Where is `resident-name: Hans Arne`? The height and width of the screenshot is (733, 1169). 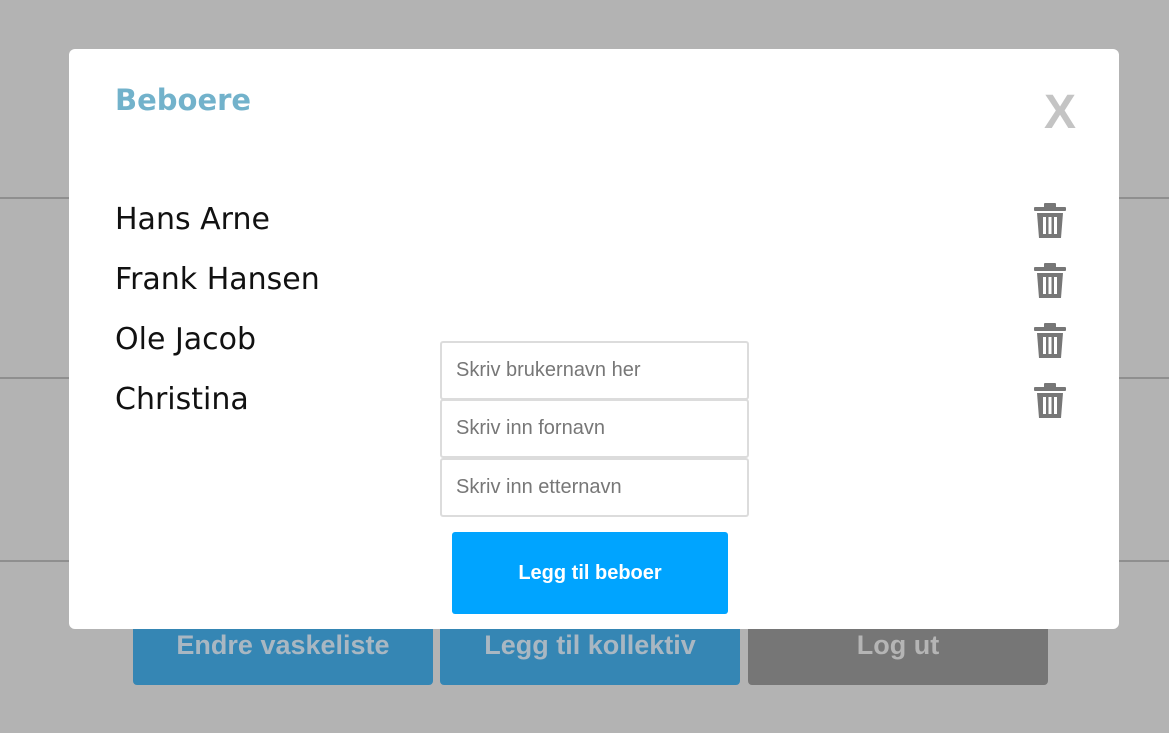
resident-name: Hans Arne is located at coordinates (192, 219).